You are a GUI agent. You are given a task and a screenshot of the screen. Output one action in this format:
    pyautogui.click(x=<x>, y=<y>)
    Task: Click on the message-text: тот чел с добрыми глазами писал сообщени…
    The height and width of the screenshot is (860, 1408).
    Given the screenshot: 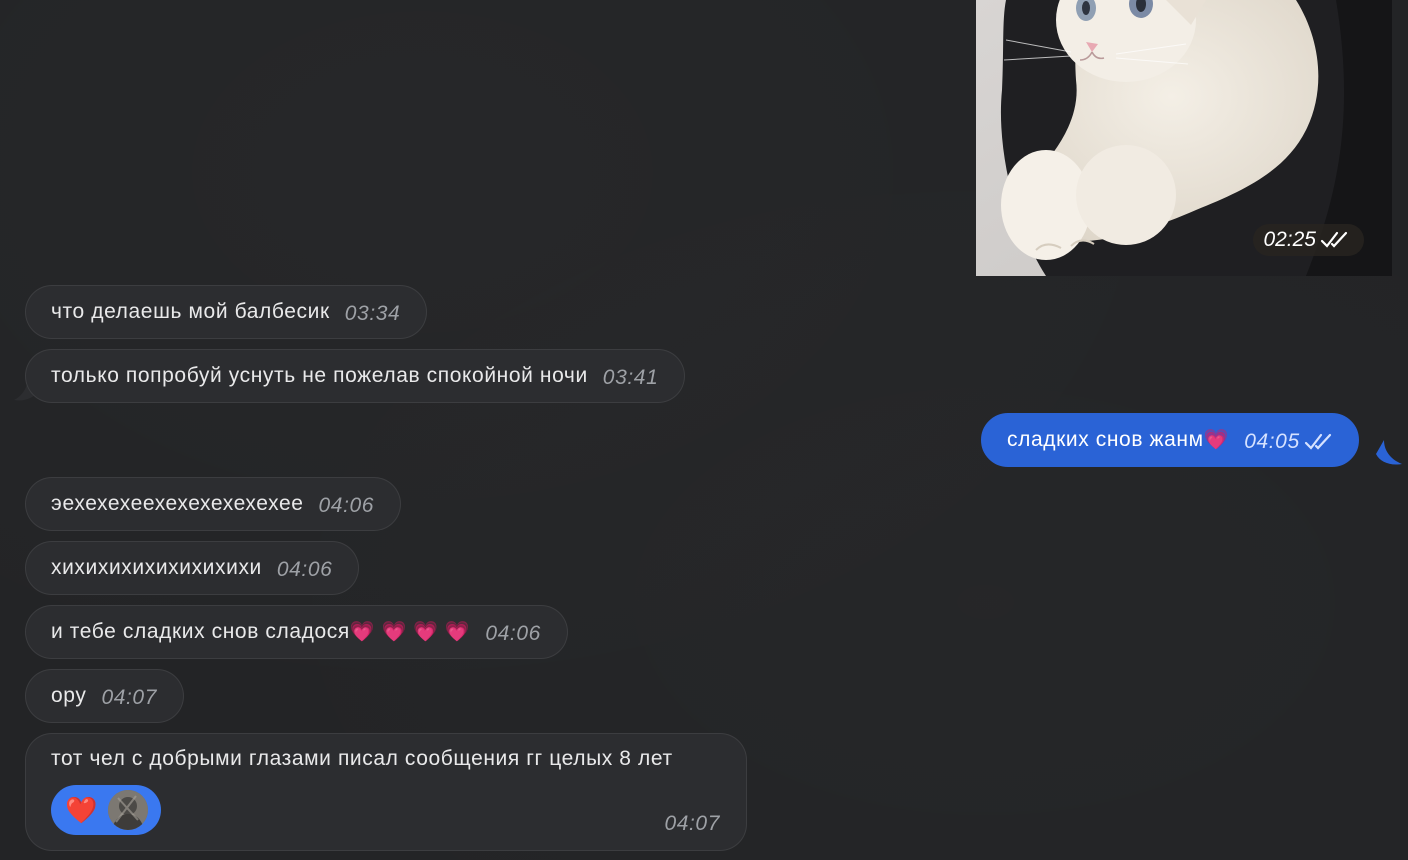 What is the action you would take?
    pyautogui.click(x=362, y=758)
    